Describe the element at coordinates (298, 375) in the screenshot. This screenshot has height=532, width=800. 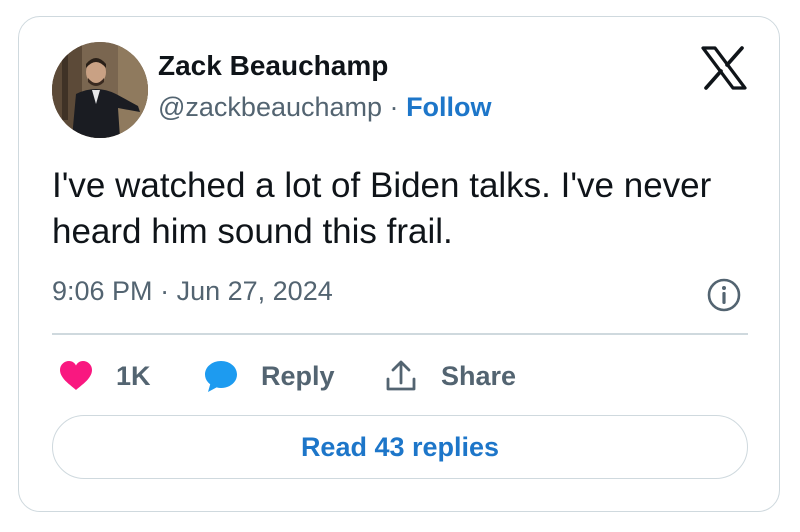
I see `reply-label: Reply` at that location.